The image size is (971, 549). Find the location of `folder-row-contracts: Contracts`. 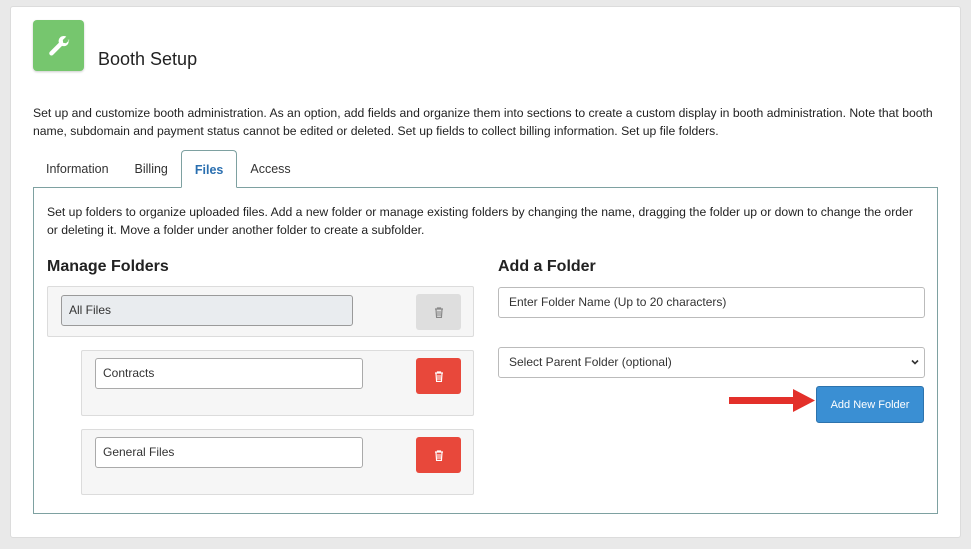

folder-row-contracts: Contracts is located at coordinates (277, 383).